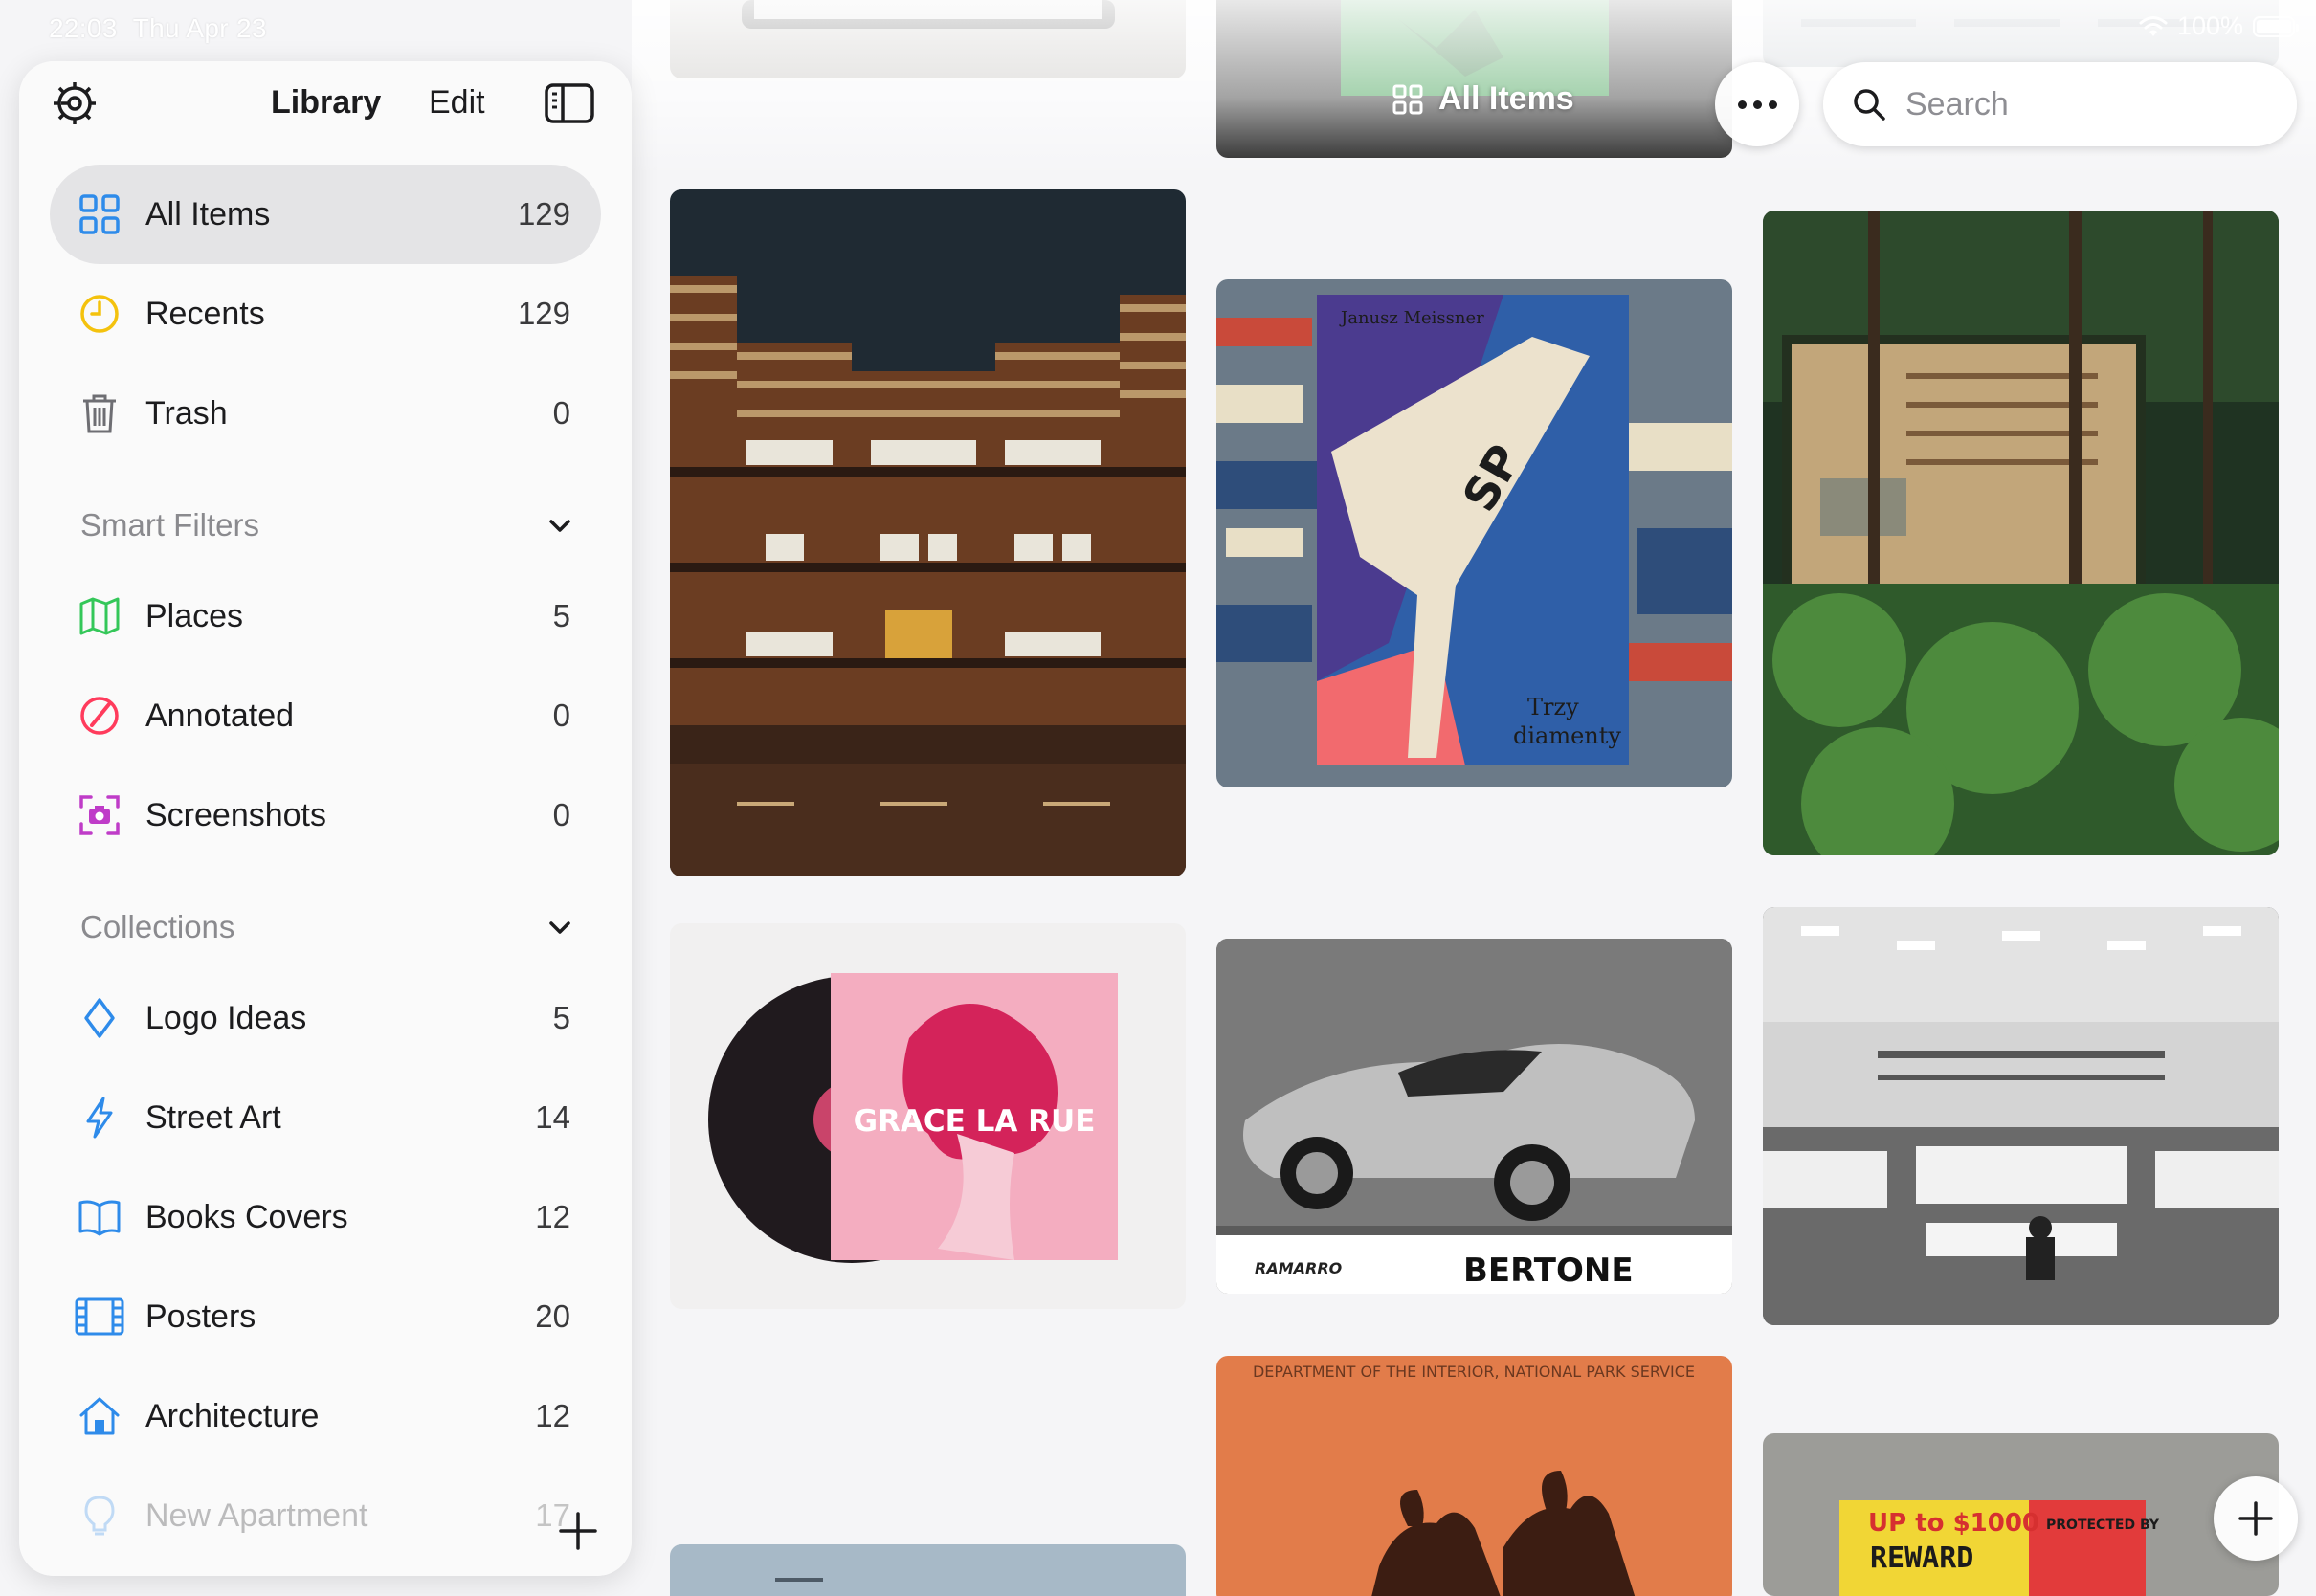 The height and width of the screenshot is (1596, 2316). Describe the element at coordinates (325, 1118) in the screenshot. I see `sidebar-item-street-art: Street Art 14` at that location.